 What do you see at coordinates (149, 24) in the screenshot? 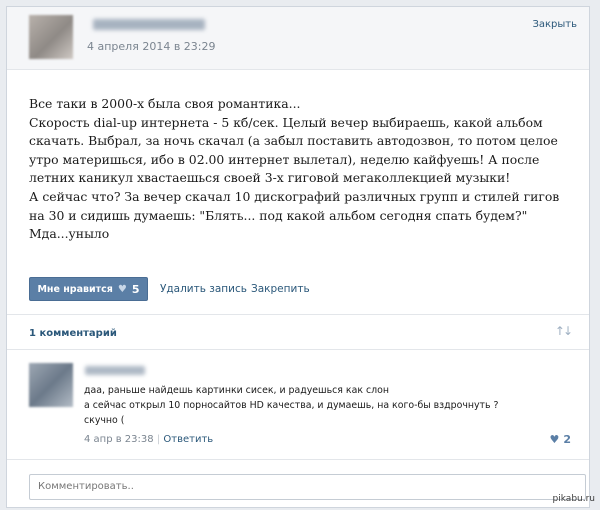
I see `author-name-blurred` at bounding box center [149, 24].